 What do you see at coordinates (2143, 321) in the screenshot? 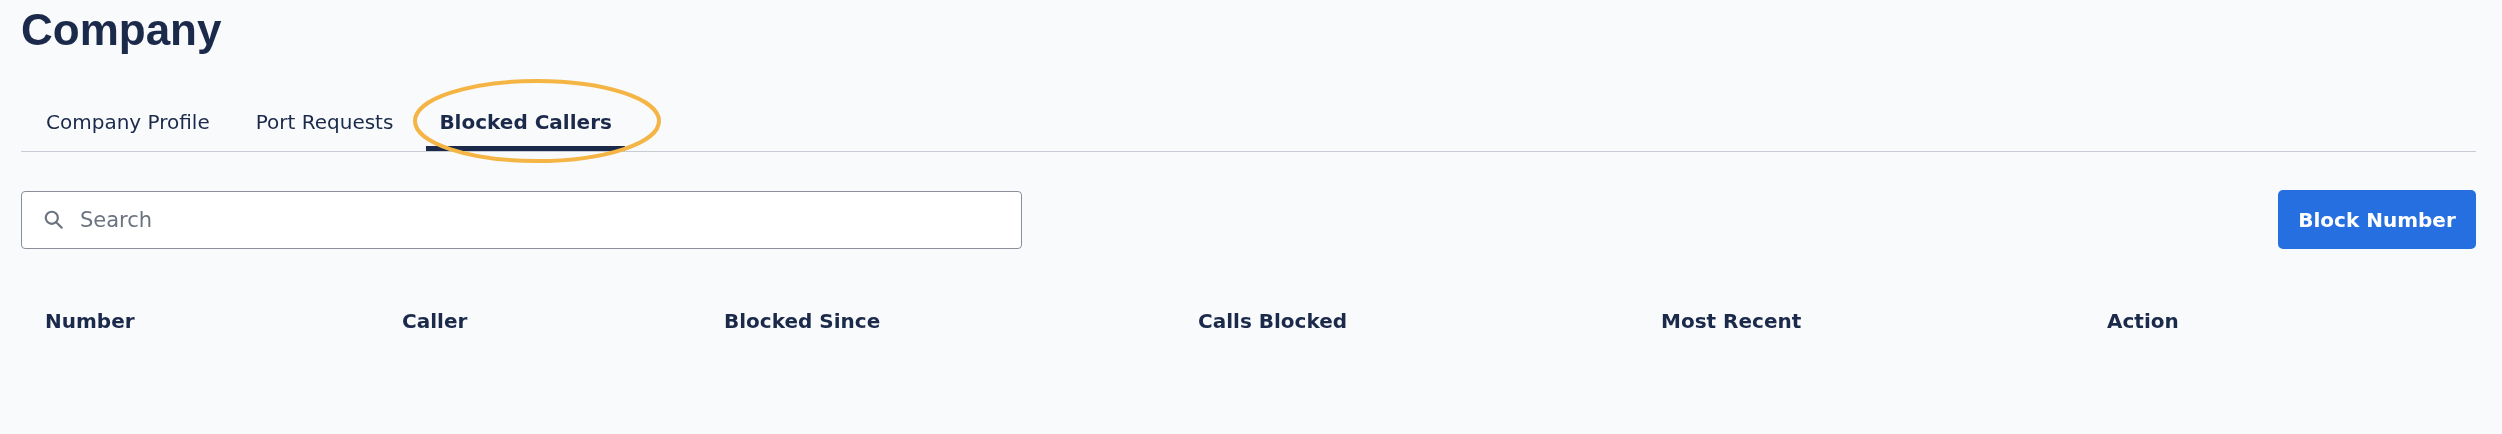
I see `column-header: Action` at bounding box center [2143, 321].